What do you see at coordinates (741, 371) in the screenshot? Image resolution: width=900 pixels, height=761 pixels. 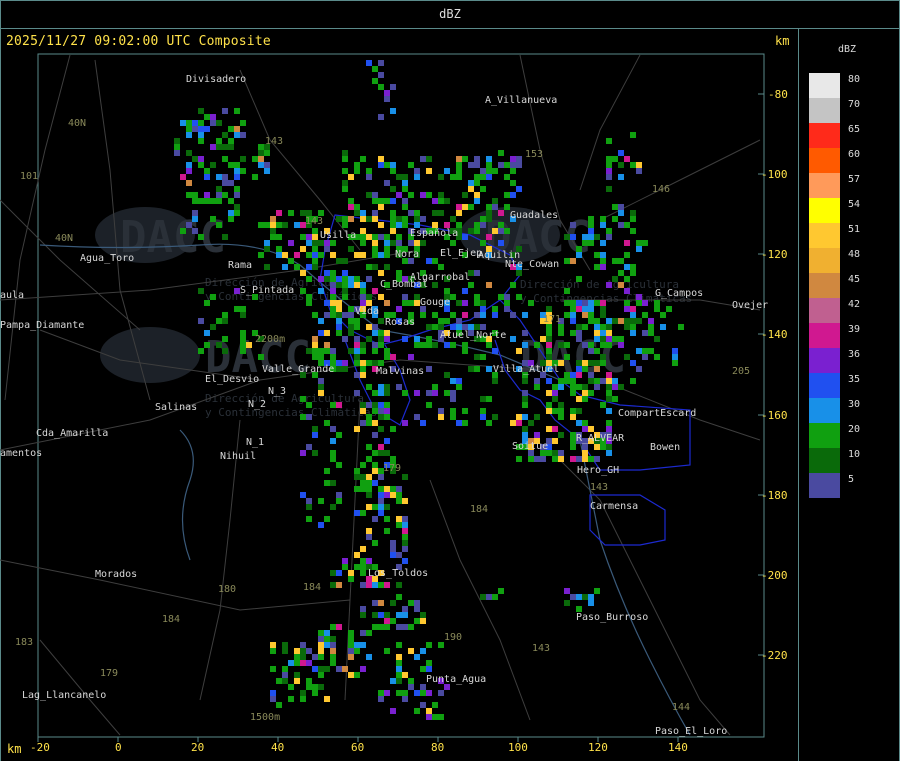 I see `route-label: 205` at bounding box center [741, 371].